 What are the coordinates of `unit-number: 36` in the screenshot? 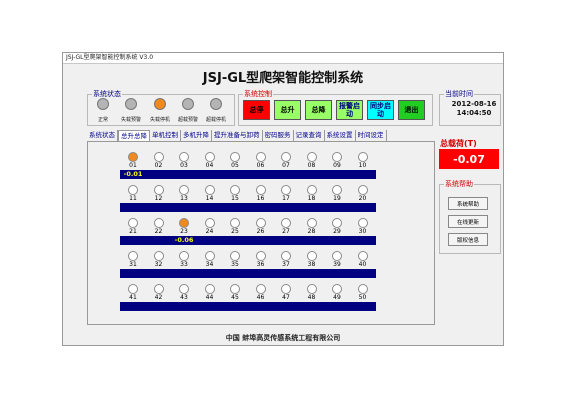 It's located at (260, 264).